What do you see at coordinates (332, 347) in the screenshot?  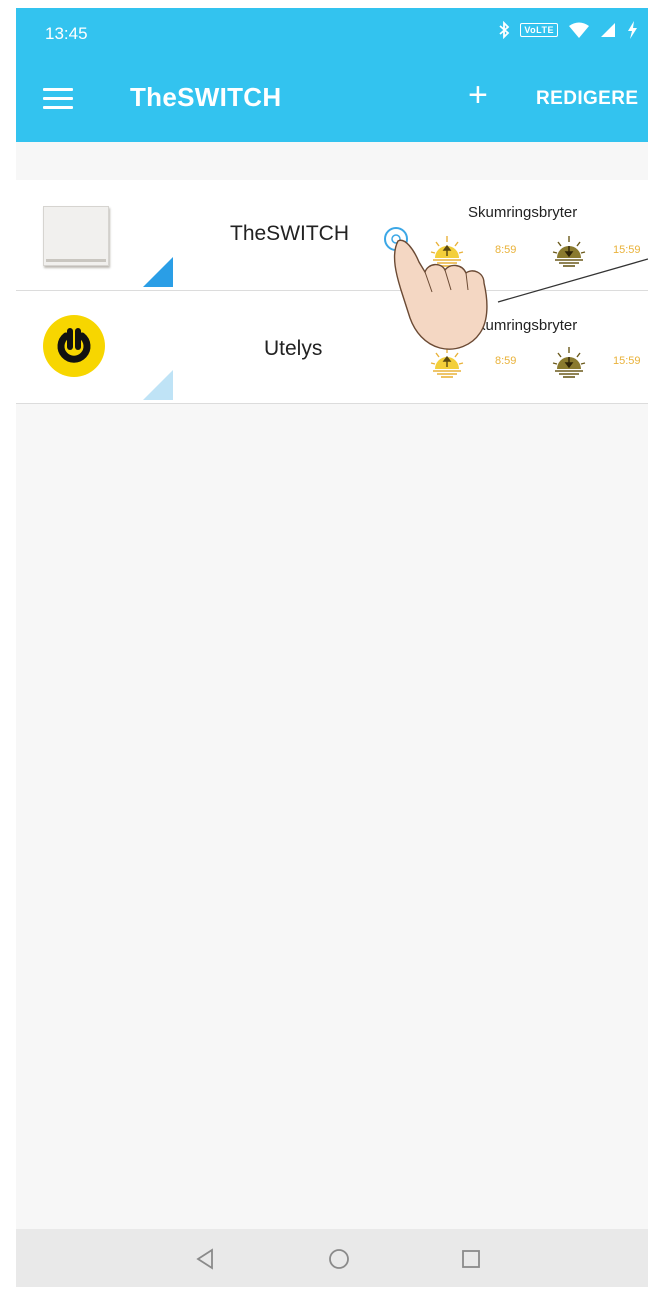 I see `device-row-utelys: Utelys Skumringsbryter 8:59 15:59` at bounding box center [332, 347].